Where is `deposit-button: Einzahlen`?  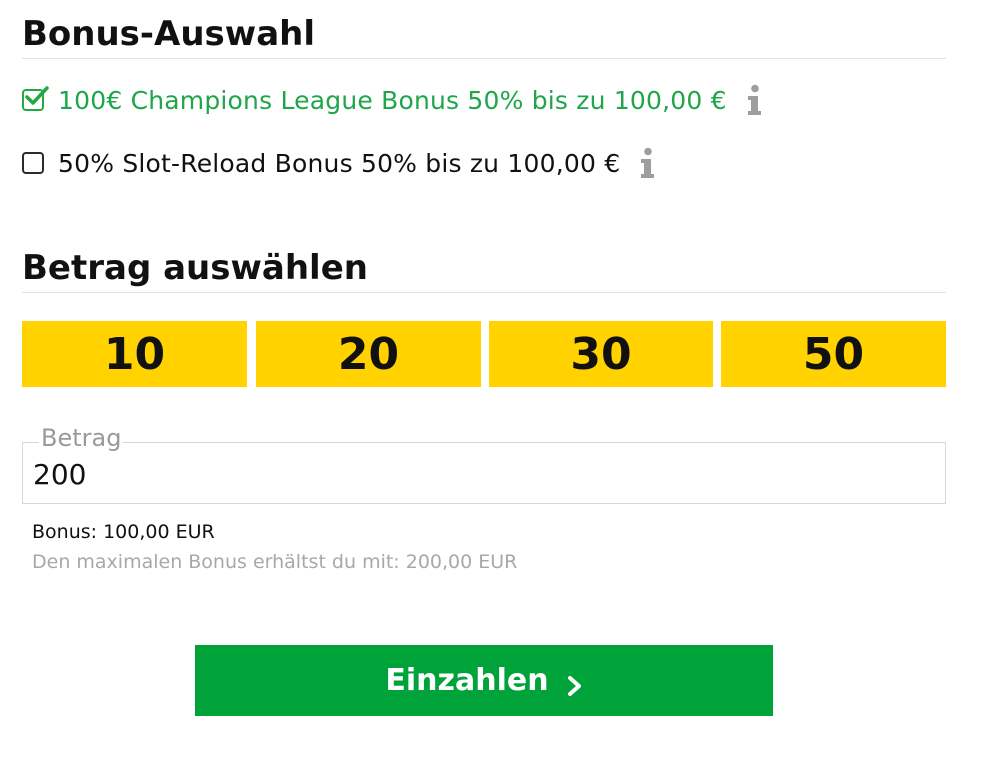 deposit-button: Einzahlen is located at coordinates (484, 680).